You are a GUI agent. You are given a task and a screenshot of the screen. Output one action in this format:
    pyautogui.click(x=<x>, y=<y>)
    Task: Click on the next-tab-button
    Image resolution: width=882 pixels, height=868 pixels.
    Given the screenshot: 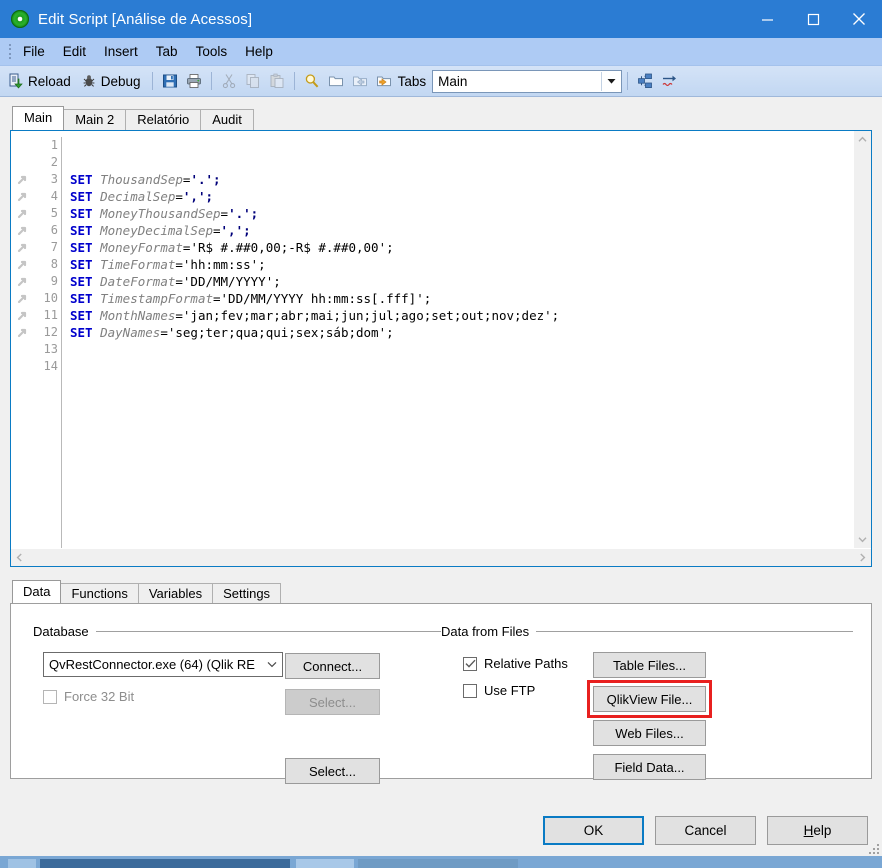 What is the action you would take?
    pyautogui.click(x=384, y=81)
    